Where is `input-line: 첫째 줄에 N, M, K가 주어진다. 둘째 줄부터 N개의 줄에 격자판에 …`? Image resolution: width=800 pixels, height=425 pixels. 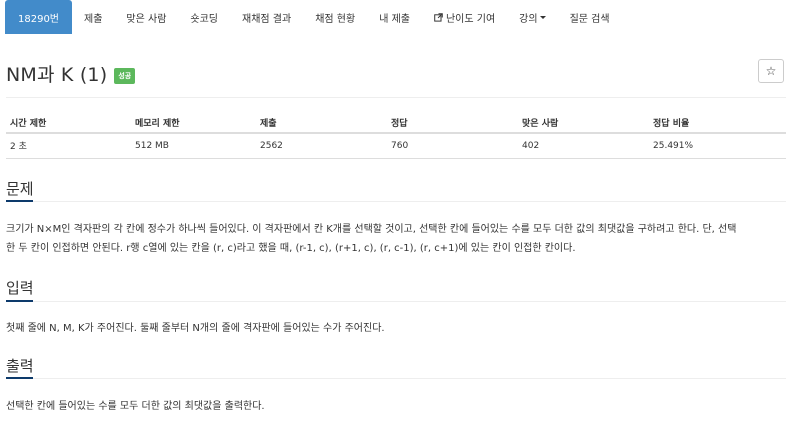
input-line: 첫째 줄에 N, M, K가 주어진다. 둘째 줄부터 N개의 줄에 격자판에 … is located at coordinates (195, 328).